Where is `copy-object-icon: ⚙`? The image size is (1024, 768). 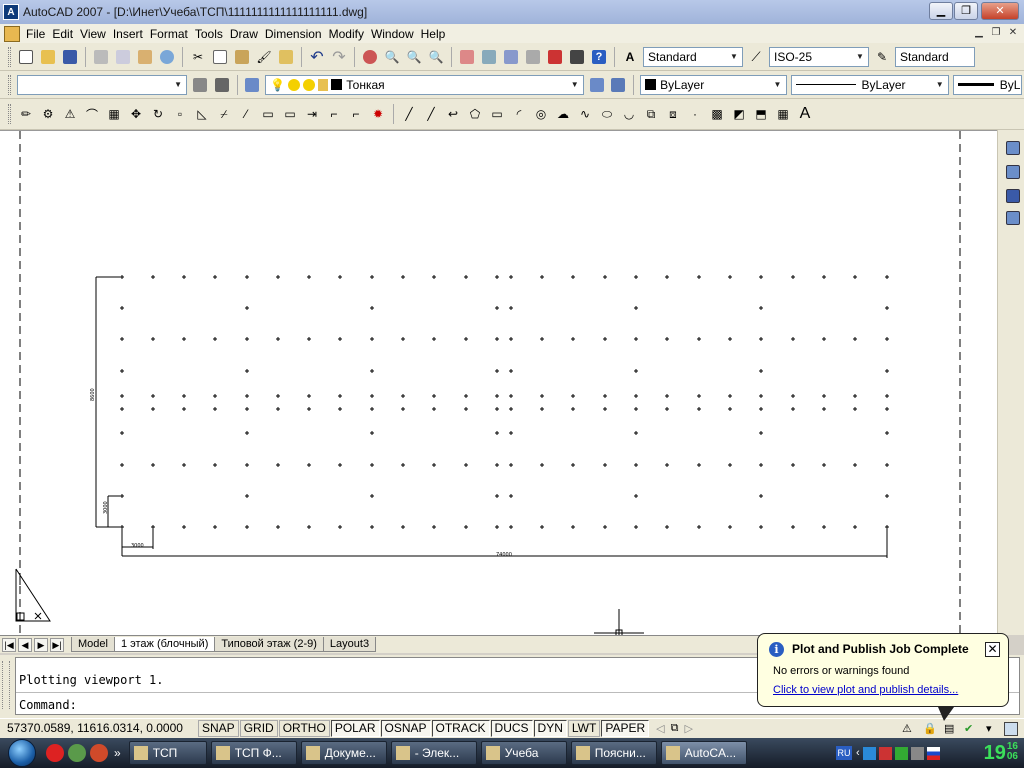 copy-object-icon: ⚙ is located at coordinates (48, 114).